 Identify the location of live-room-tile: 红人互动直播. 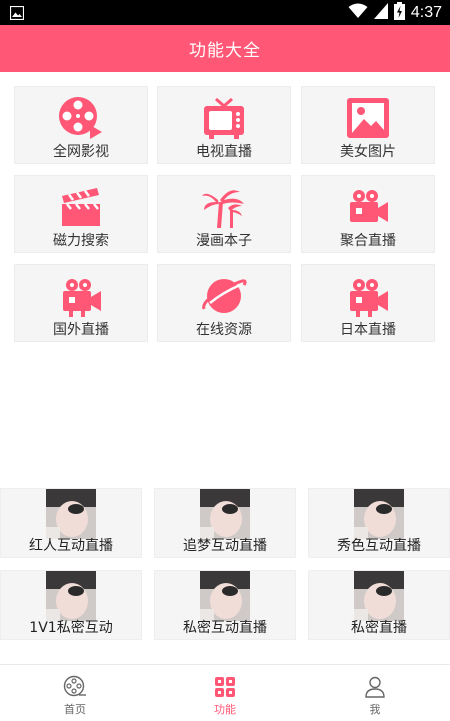
(71, 523).